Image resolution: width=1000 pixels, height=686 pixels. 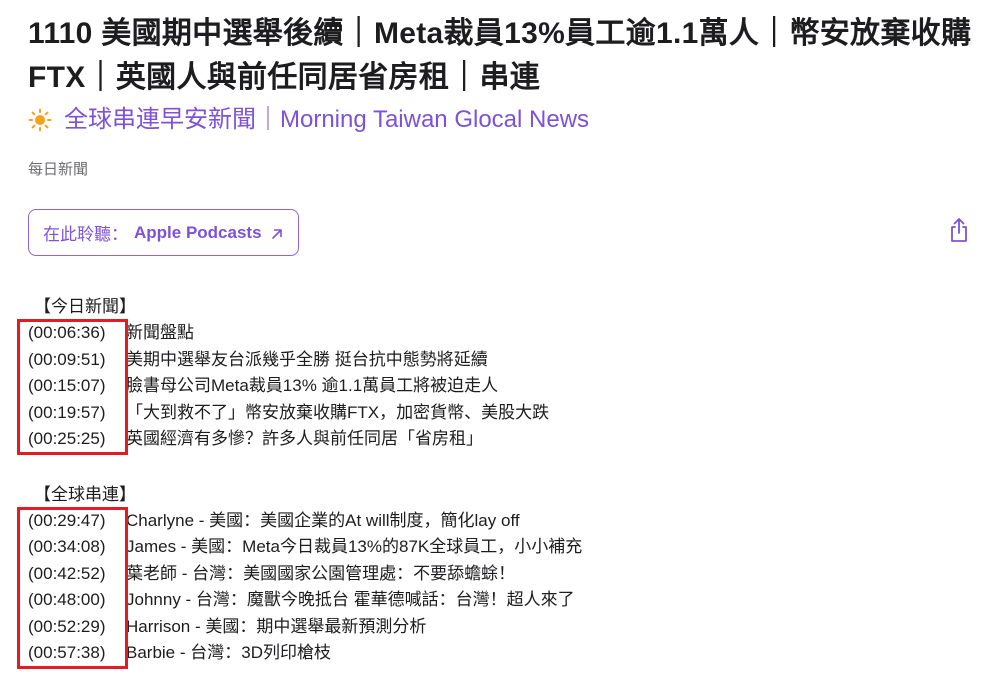 What do you see at coordinates (85, 234) in the screenshot?
I see `listen-prefix: 在此聆聽：` at bounding box center [85, 234].